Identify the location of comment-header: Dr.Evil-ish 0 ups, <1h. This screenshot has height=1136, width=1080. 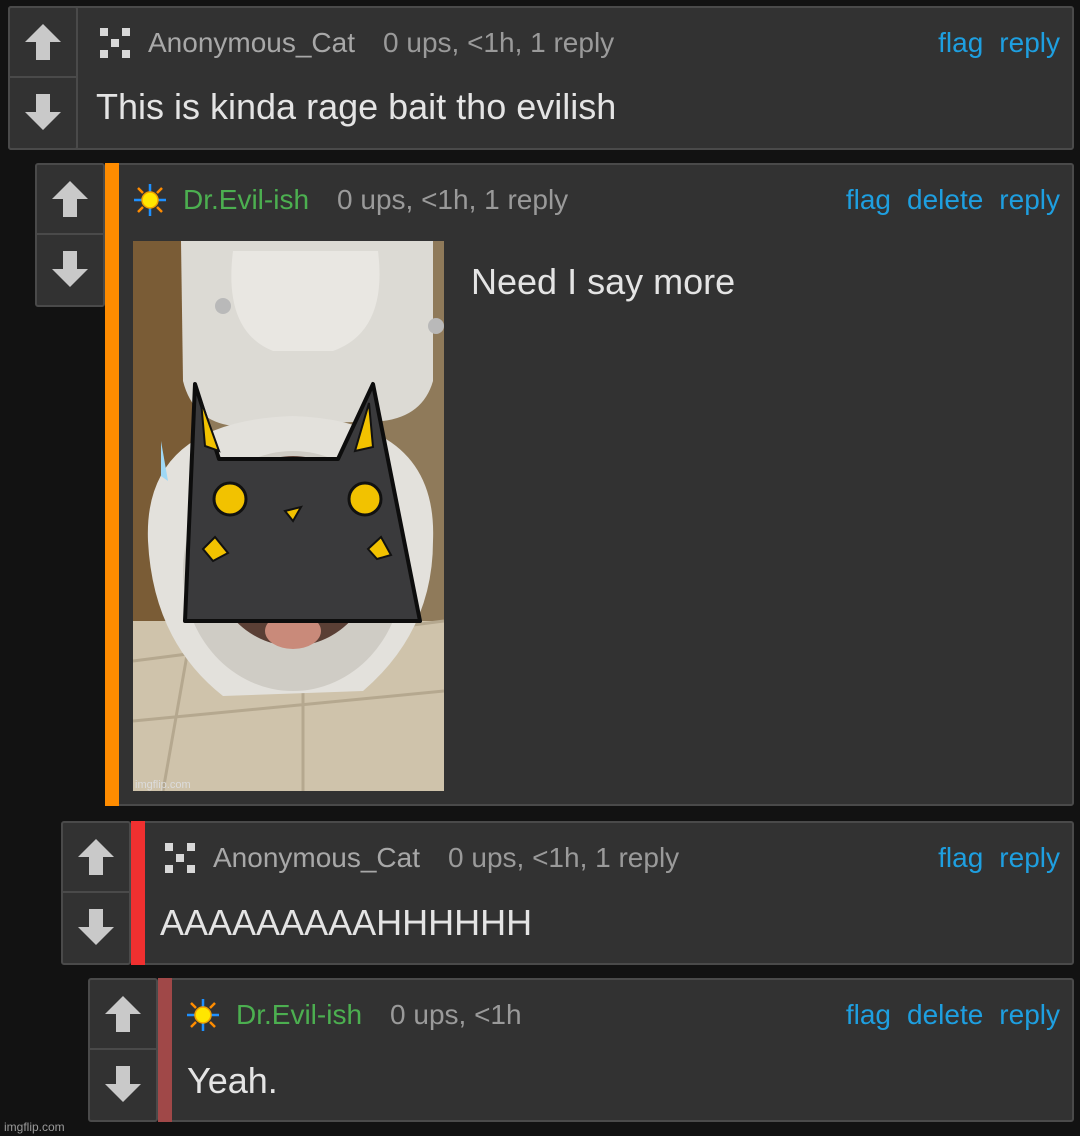
(354, 1015).